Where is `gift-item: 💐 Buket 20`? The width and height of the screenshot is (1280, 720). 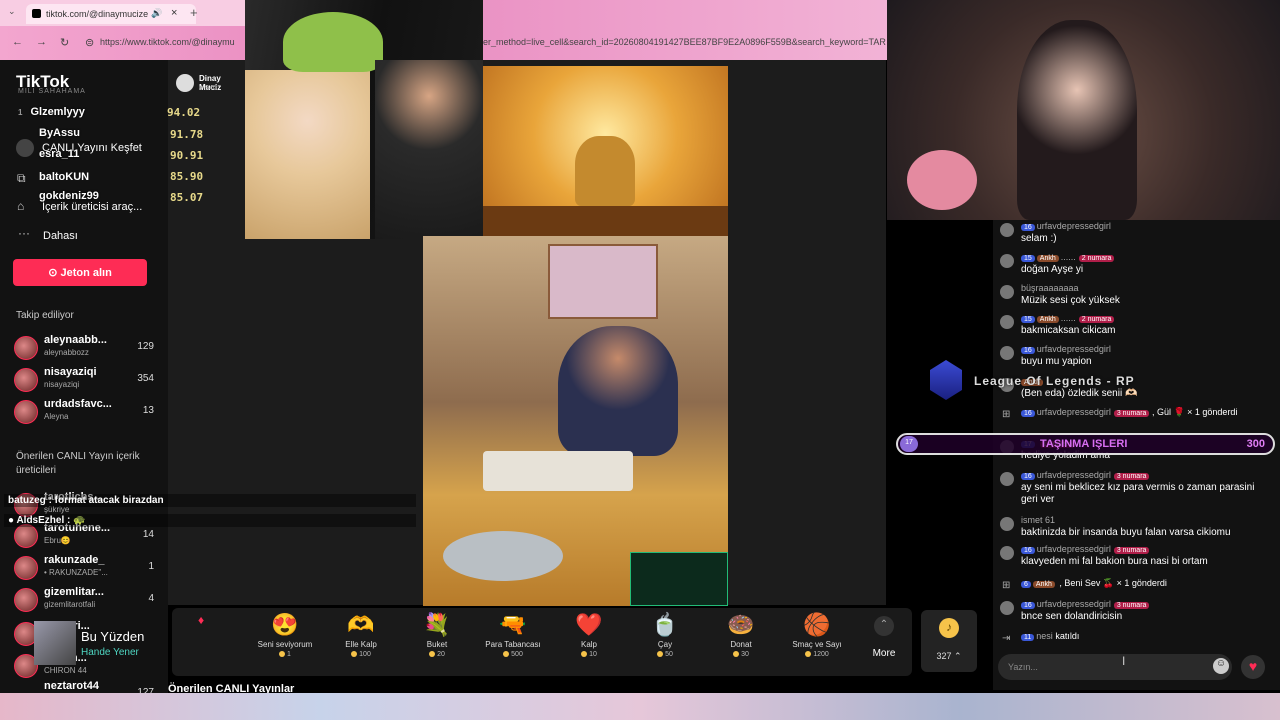
gift-item: 💐 Buket 20 is located at coordinates (437, 635).